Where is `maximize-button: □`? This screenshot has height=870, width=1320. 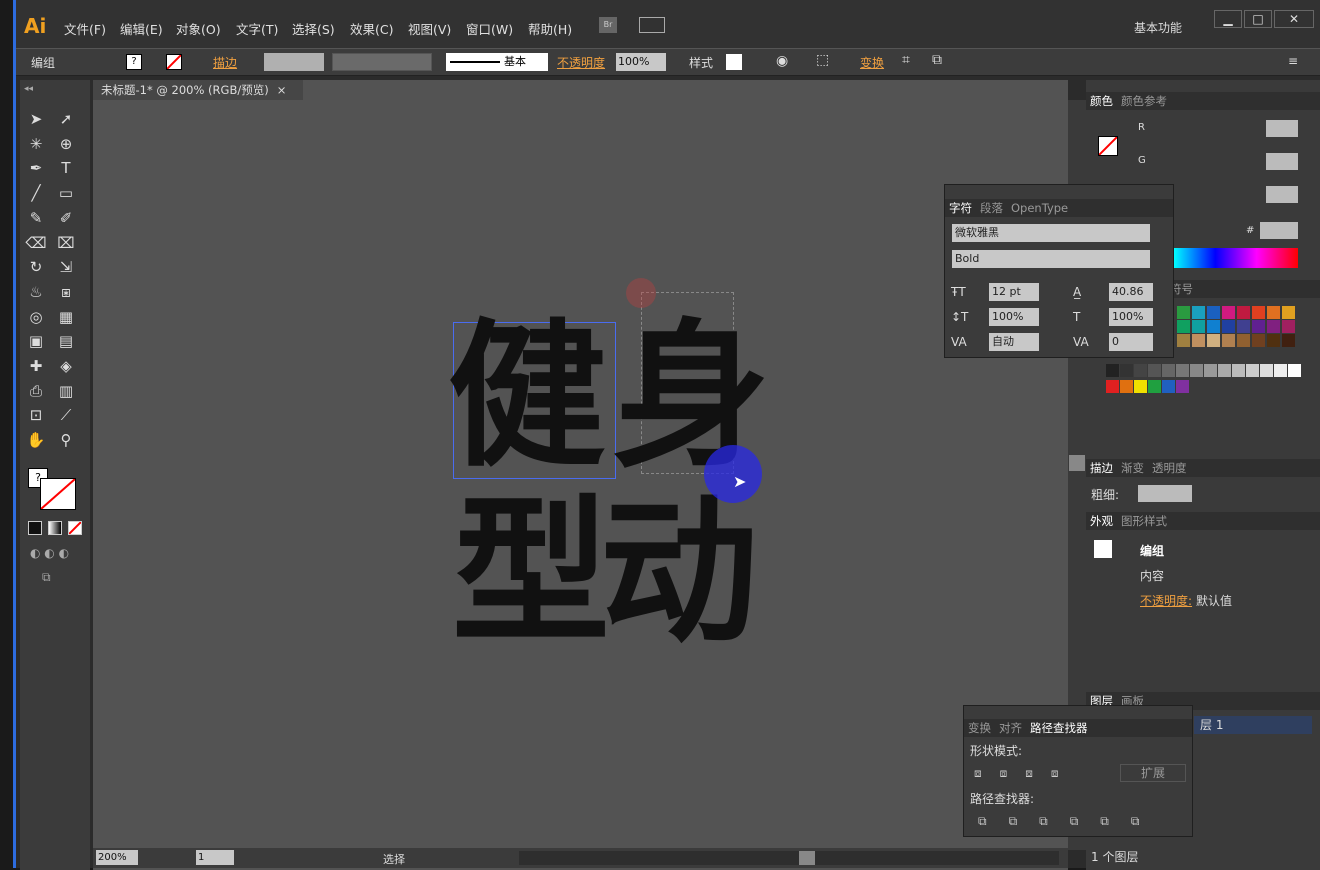
maximize-button: □ is located at coordinates (1258, 19).